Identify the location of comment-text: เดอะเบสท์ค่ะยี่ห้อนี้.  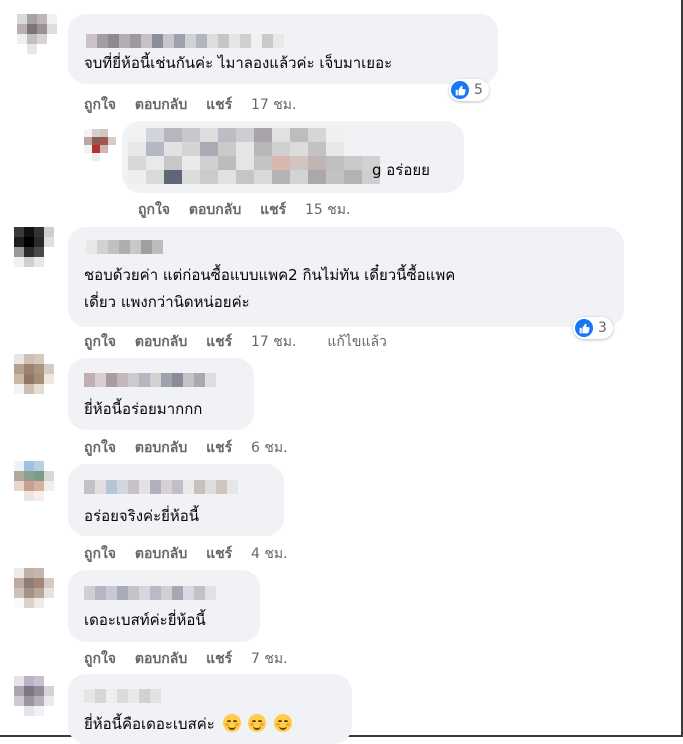
(145, 620).